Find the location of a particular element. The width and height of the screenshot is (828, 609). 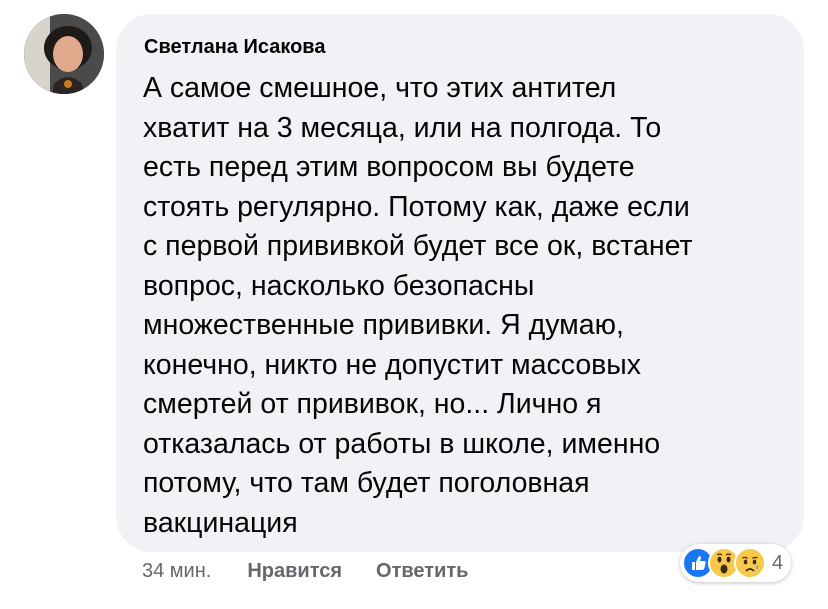

comment-line: есть перед этим вопросом вы будете is located at coordinates (389, 167).